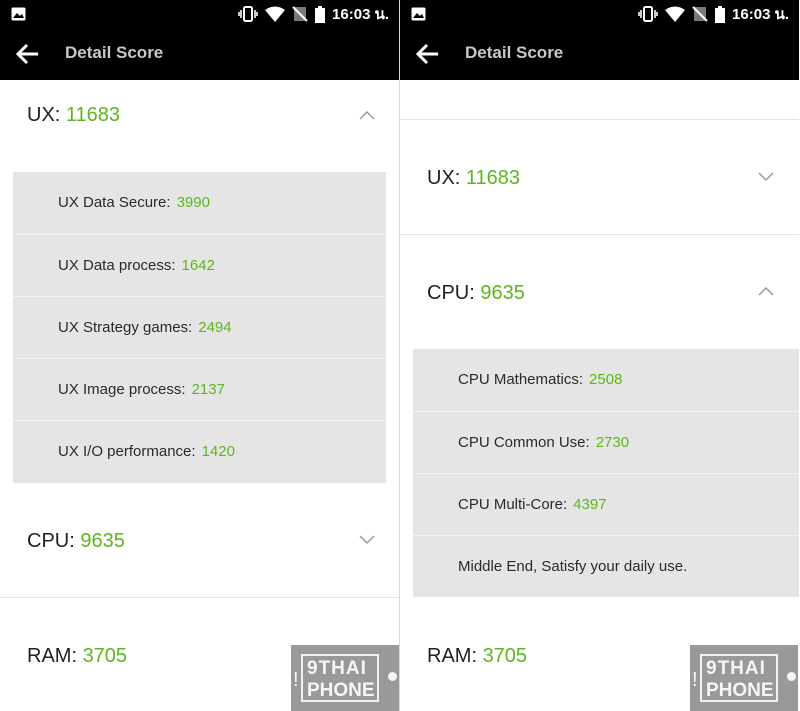  Describe the element at coordinates (606, 442) in the screenshot. I see `list-item: CPU Common Use: 2730` at that location.